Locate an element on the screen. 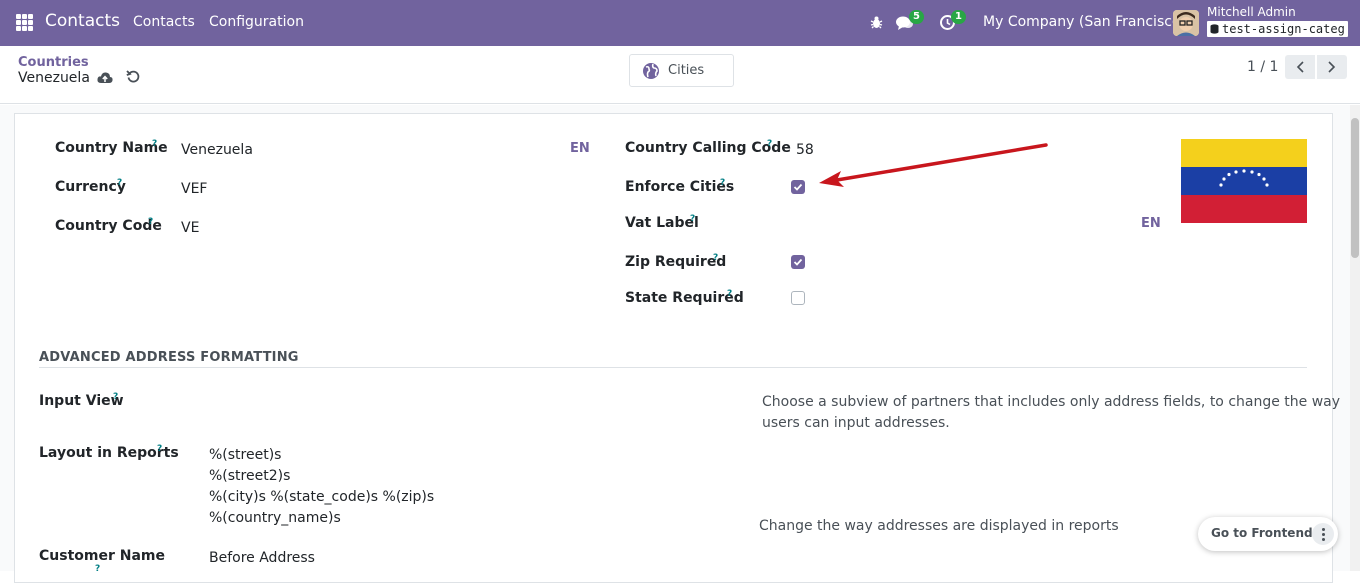 This screenshot has width=1360, height=583. pager-value: 1 / 1 is located at coordinates (1262, 67).